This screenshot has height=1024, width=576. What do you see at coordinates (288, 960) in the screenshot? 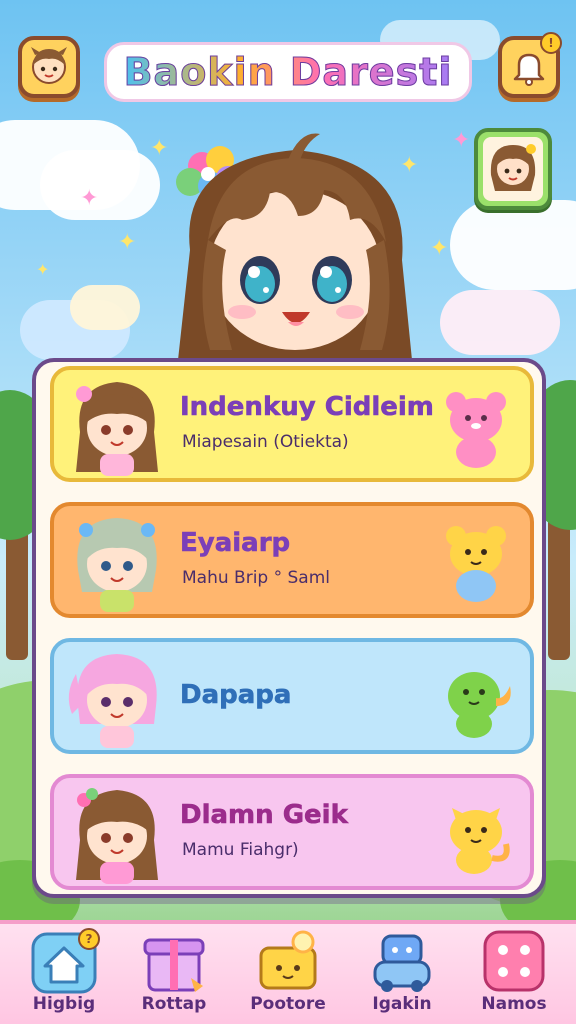
I see `treasure-icon` at bounding box center [288, 960].